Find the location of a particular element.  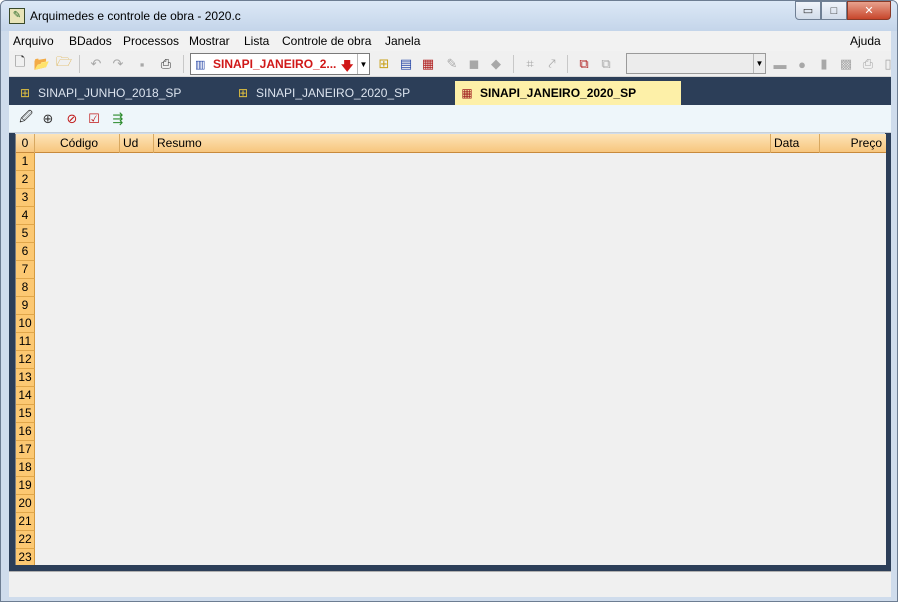

menu-mostrar: Mostrar is located at coordinates (209, 41).